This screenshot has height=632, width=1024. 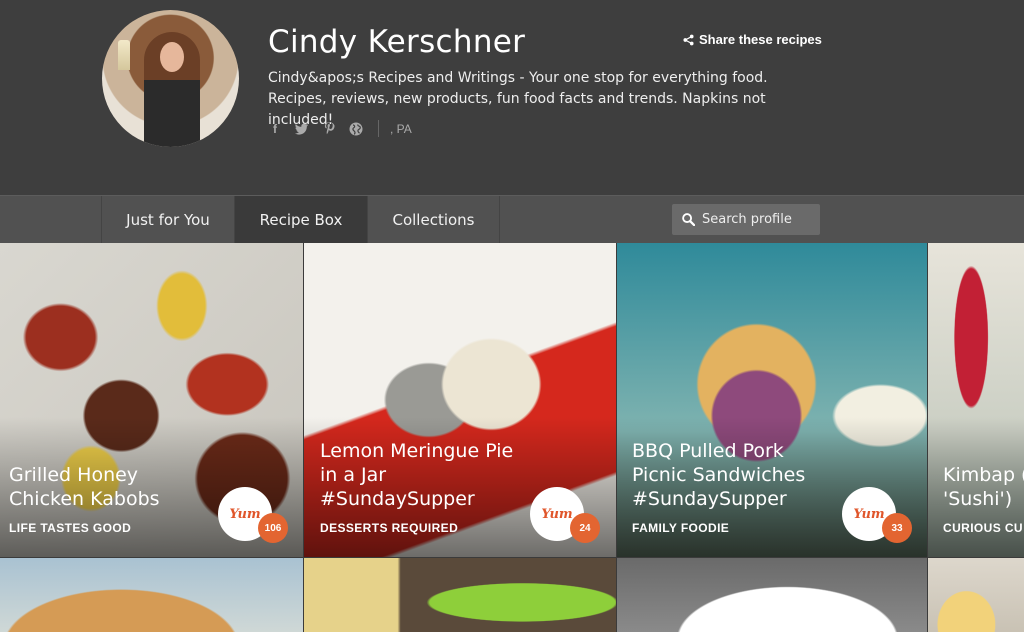 I want to click on tab-collections: Collections, so click(x=433, y=220).